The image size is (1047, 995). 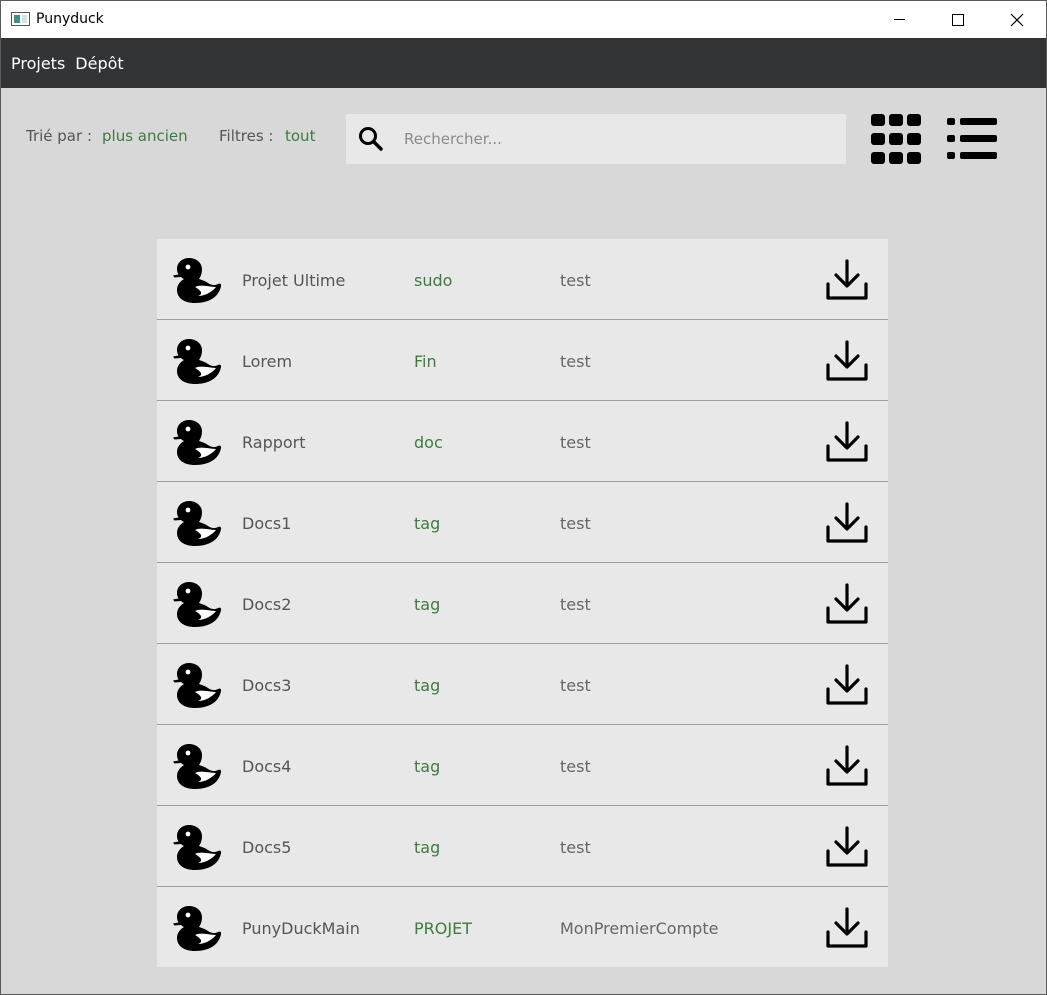 I want to click on filter-dropdown: tout, so click(x=300, y=136).